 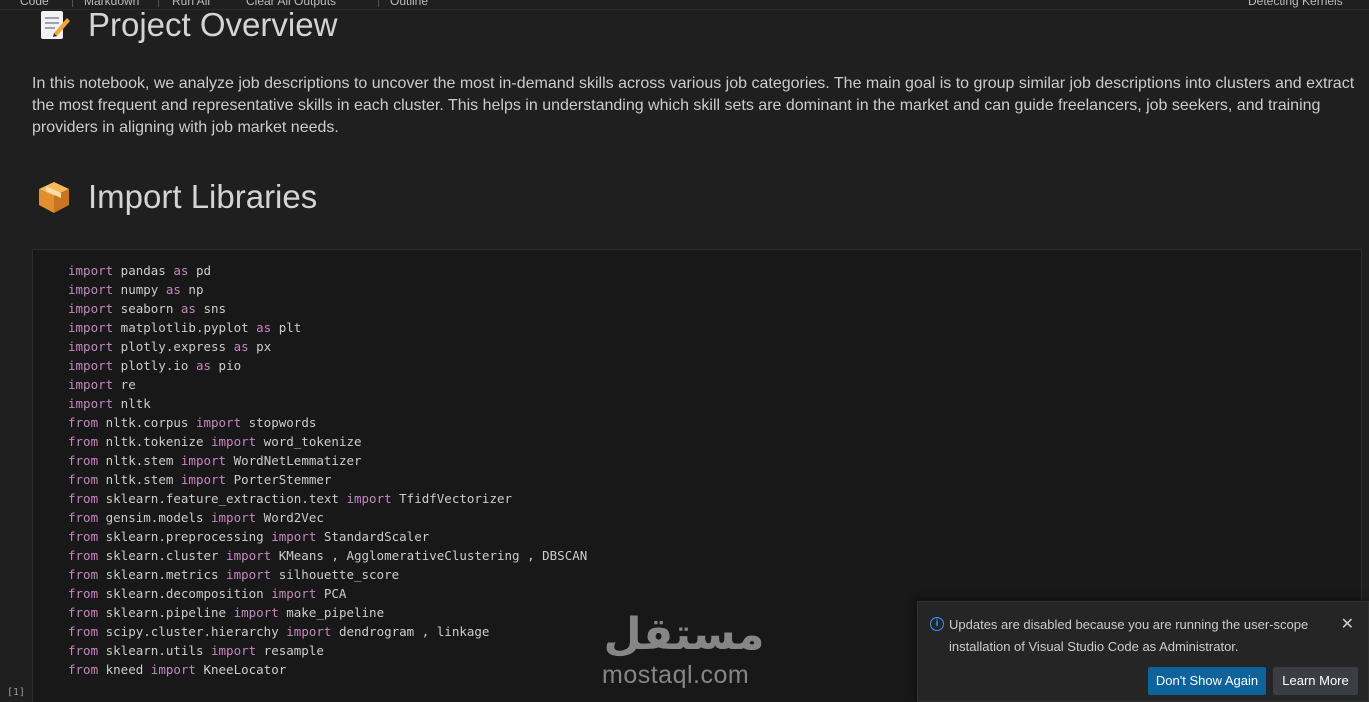 What do you see at coordinates (676, 675) in the screenshot?
I see `watermark-latin-text: mostaql.com` at bounding box center [676, 675].